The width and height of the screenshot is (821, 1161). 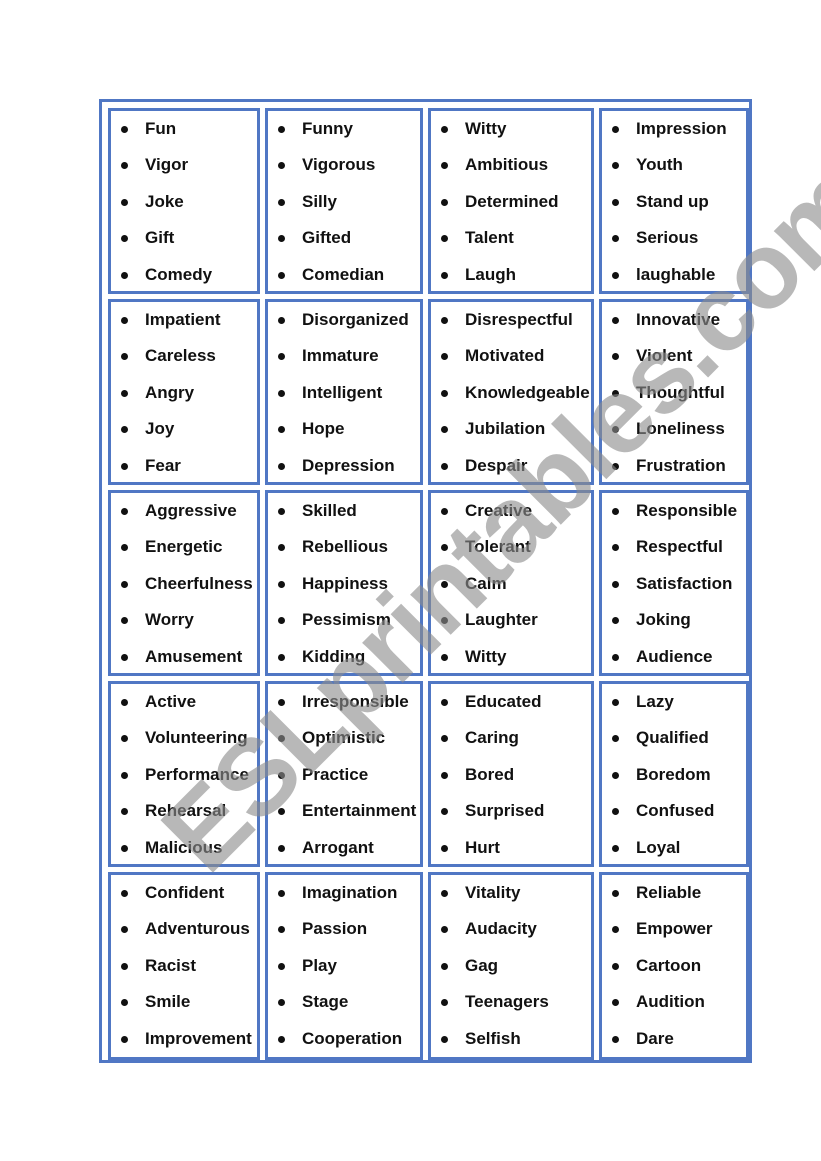 What do you see at coordinates (352, 1038) in the screenshot?
I see `word-text: Cooperation` at bounding box center [352, 1038].